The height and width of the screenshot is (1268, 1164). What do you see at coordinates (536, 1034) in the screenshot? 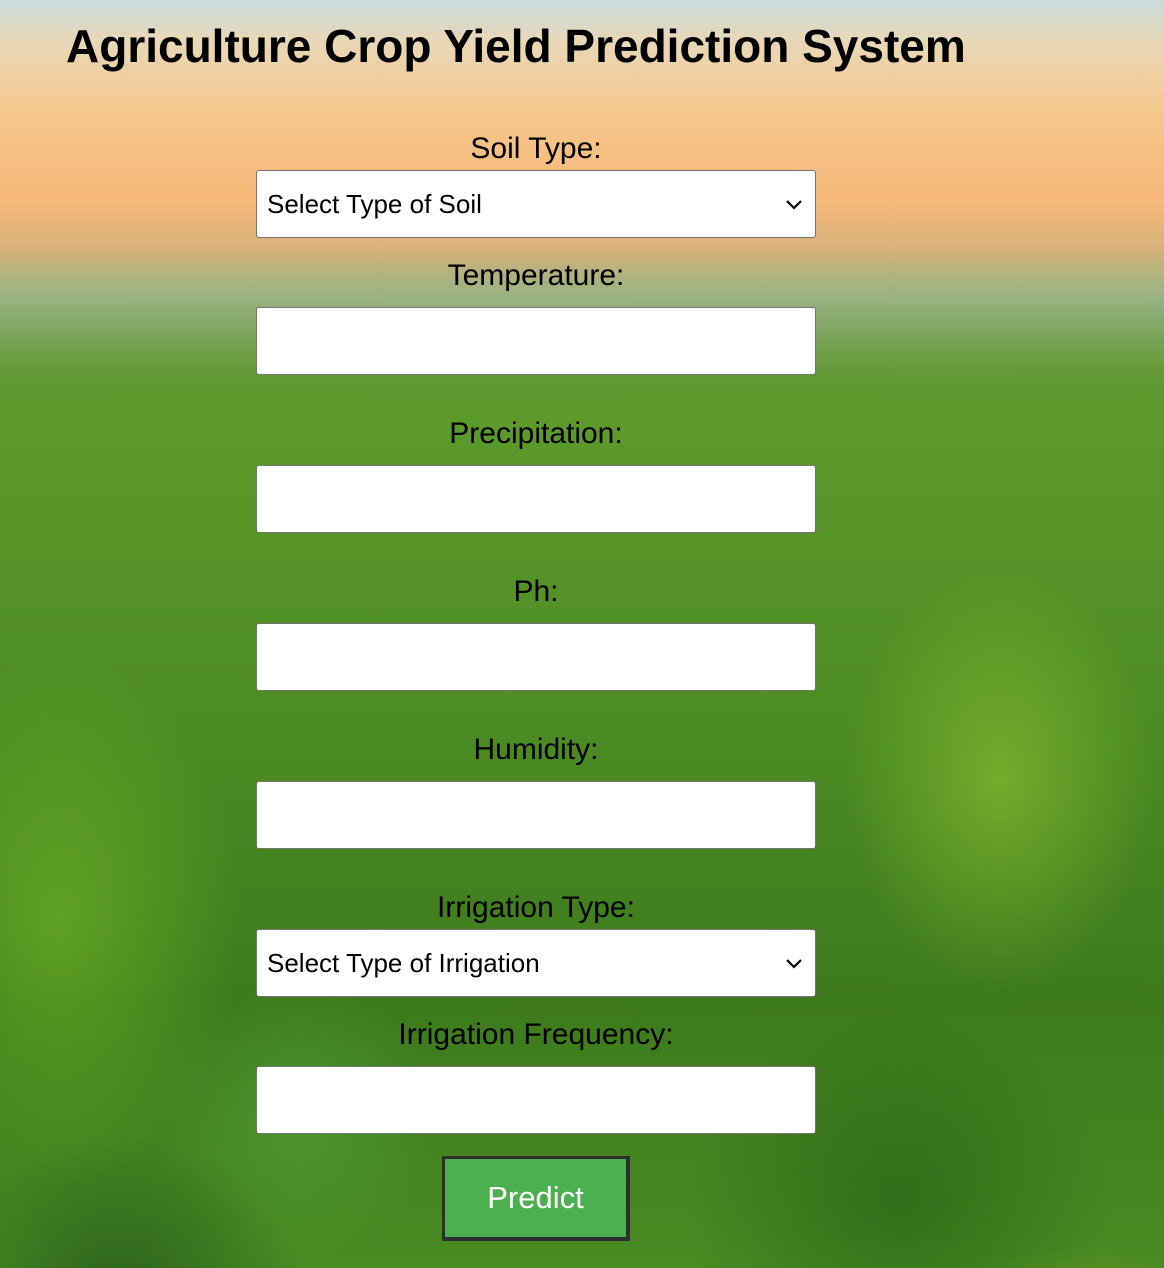
I see `irrigation-frequency-label: Irrigation Frequency:` at bounding box center [536, 1034].